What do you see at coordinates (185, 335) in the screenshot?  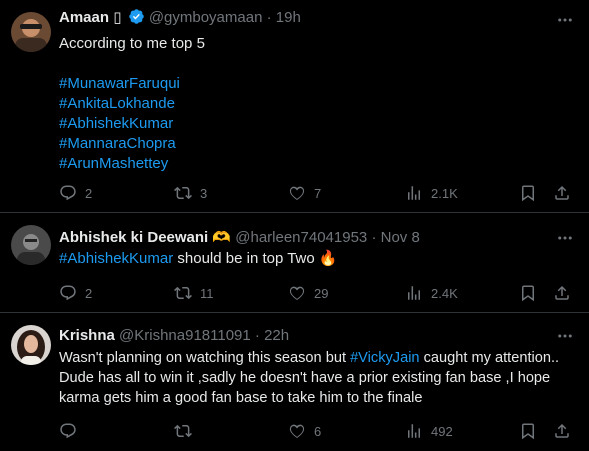 I see `author-handle: @Krishna91811091` at bounding box center [185, 335].